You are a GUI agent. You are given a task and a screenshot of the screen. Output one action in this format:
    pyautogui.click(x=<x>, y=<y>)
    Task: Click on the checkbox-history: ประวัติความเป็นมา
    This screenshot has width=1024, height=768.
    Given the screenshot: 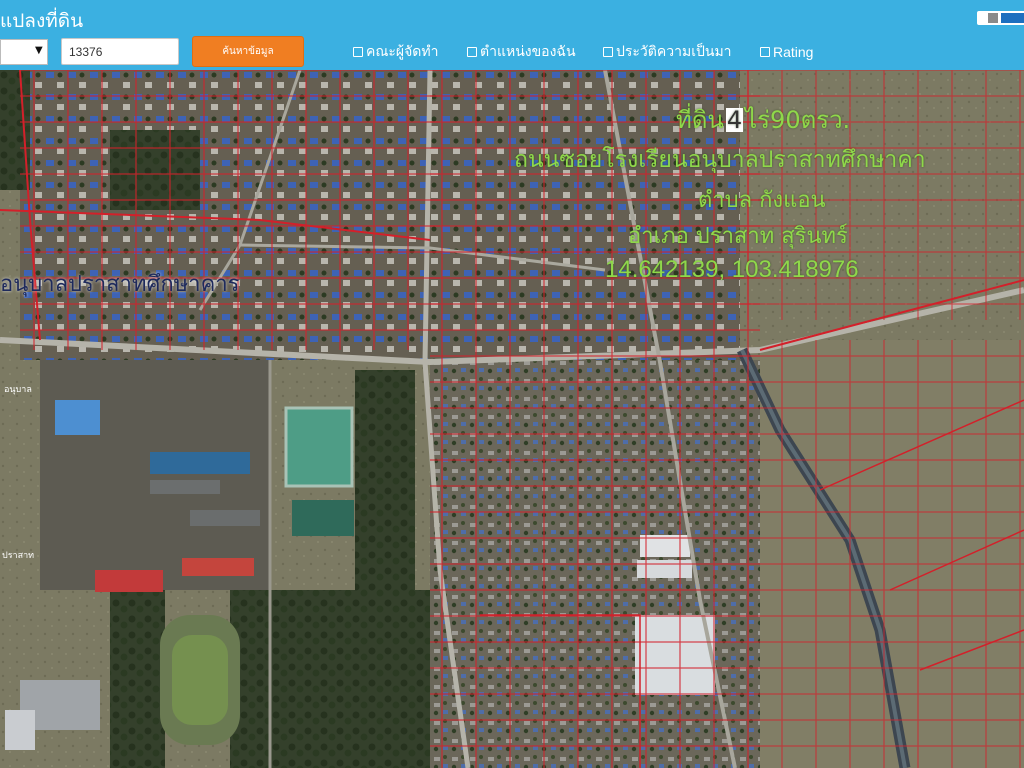 What is the action you would take?
    pyautogui.click(x=667, y=52)
    